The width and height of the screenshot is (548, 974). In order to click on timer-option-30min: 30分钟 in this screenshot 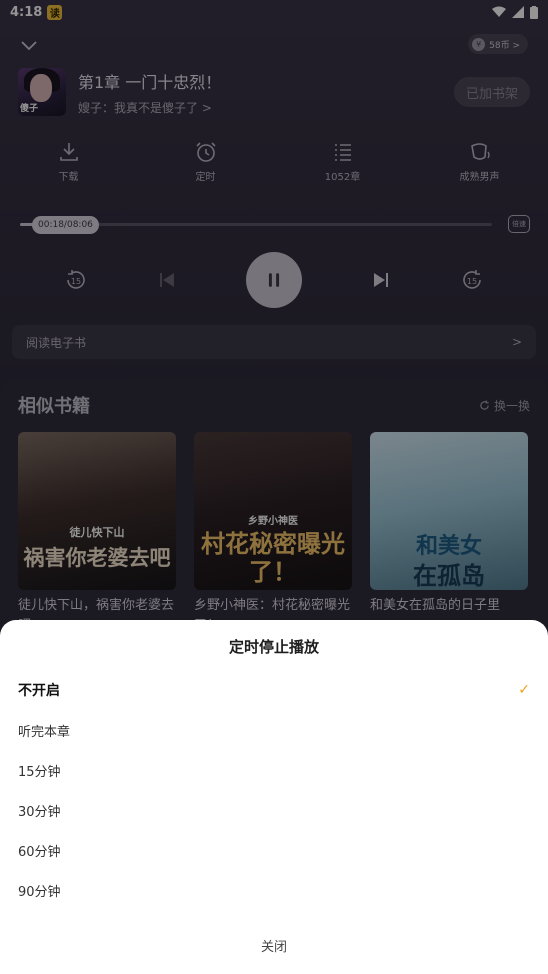, I will do `click(274, 810)`.